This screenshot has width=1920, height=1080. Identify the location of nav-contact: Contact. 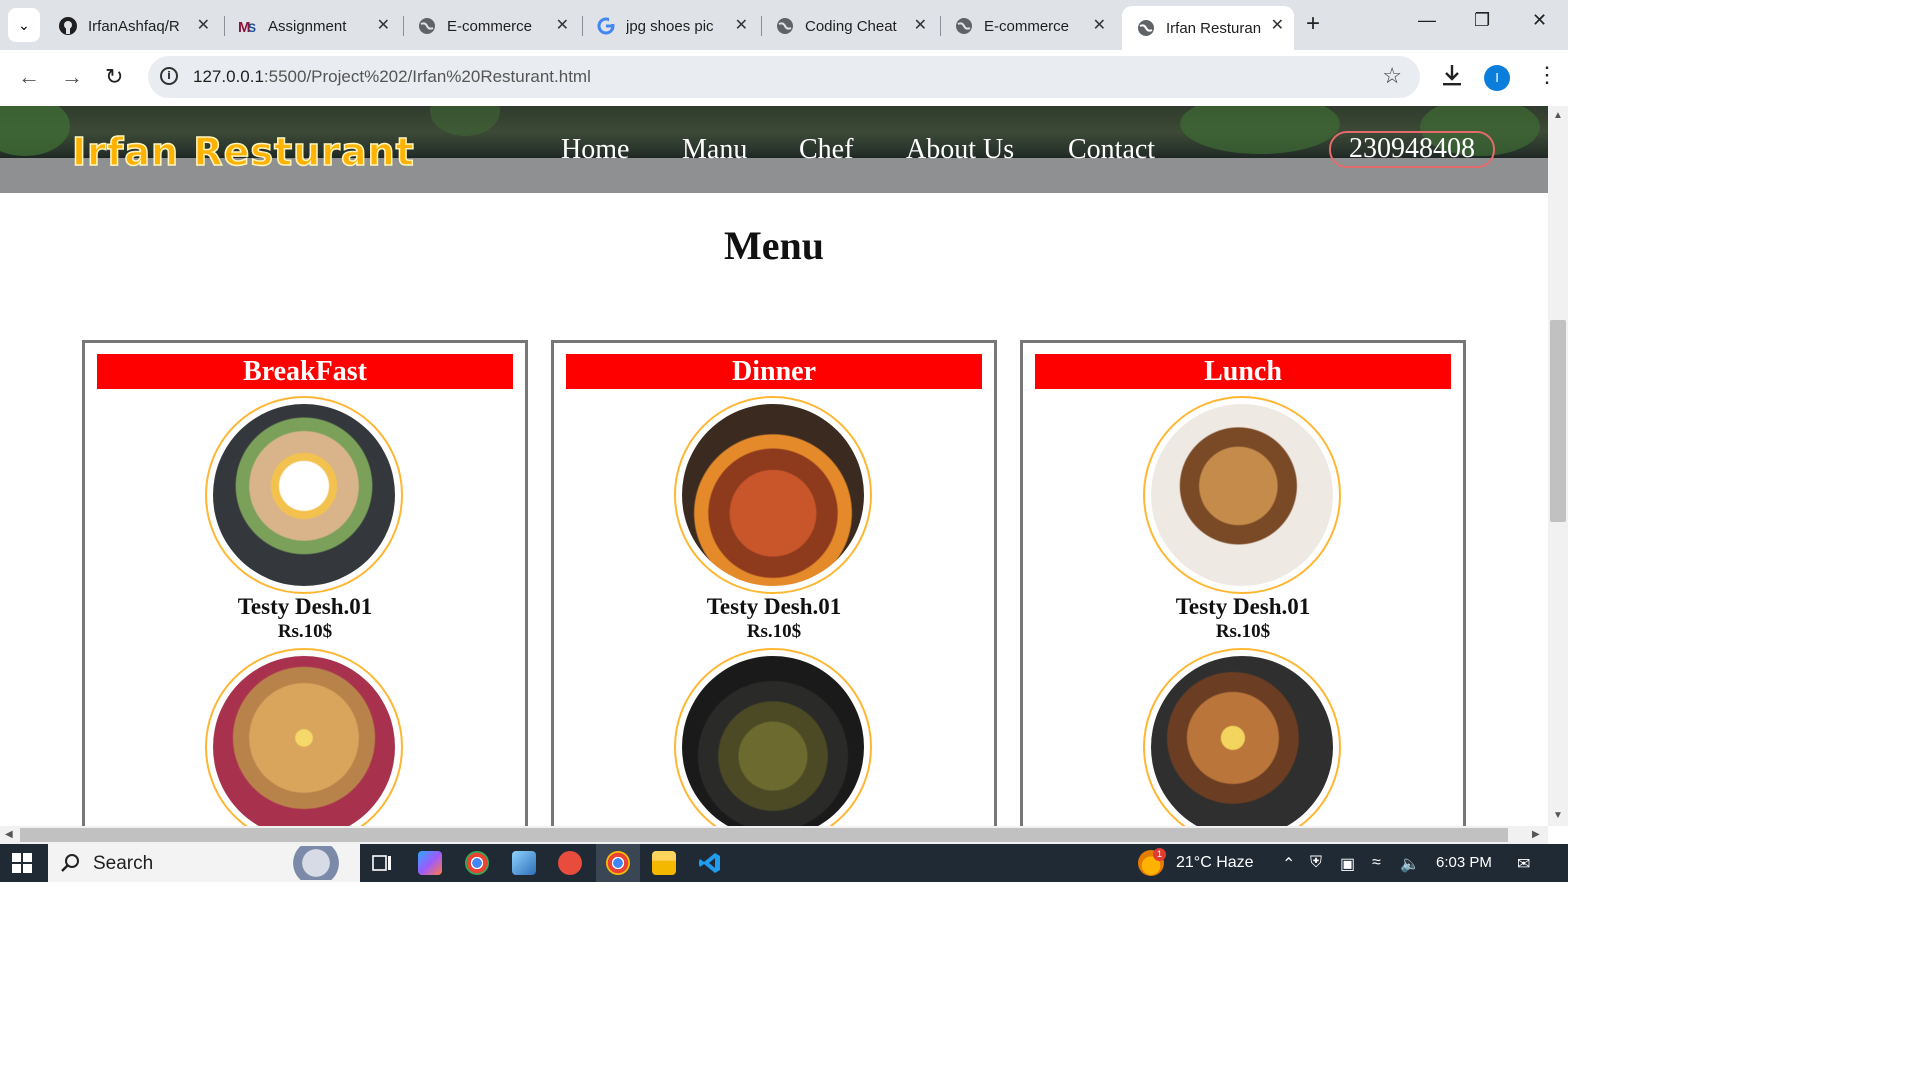
(1111, 150).